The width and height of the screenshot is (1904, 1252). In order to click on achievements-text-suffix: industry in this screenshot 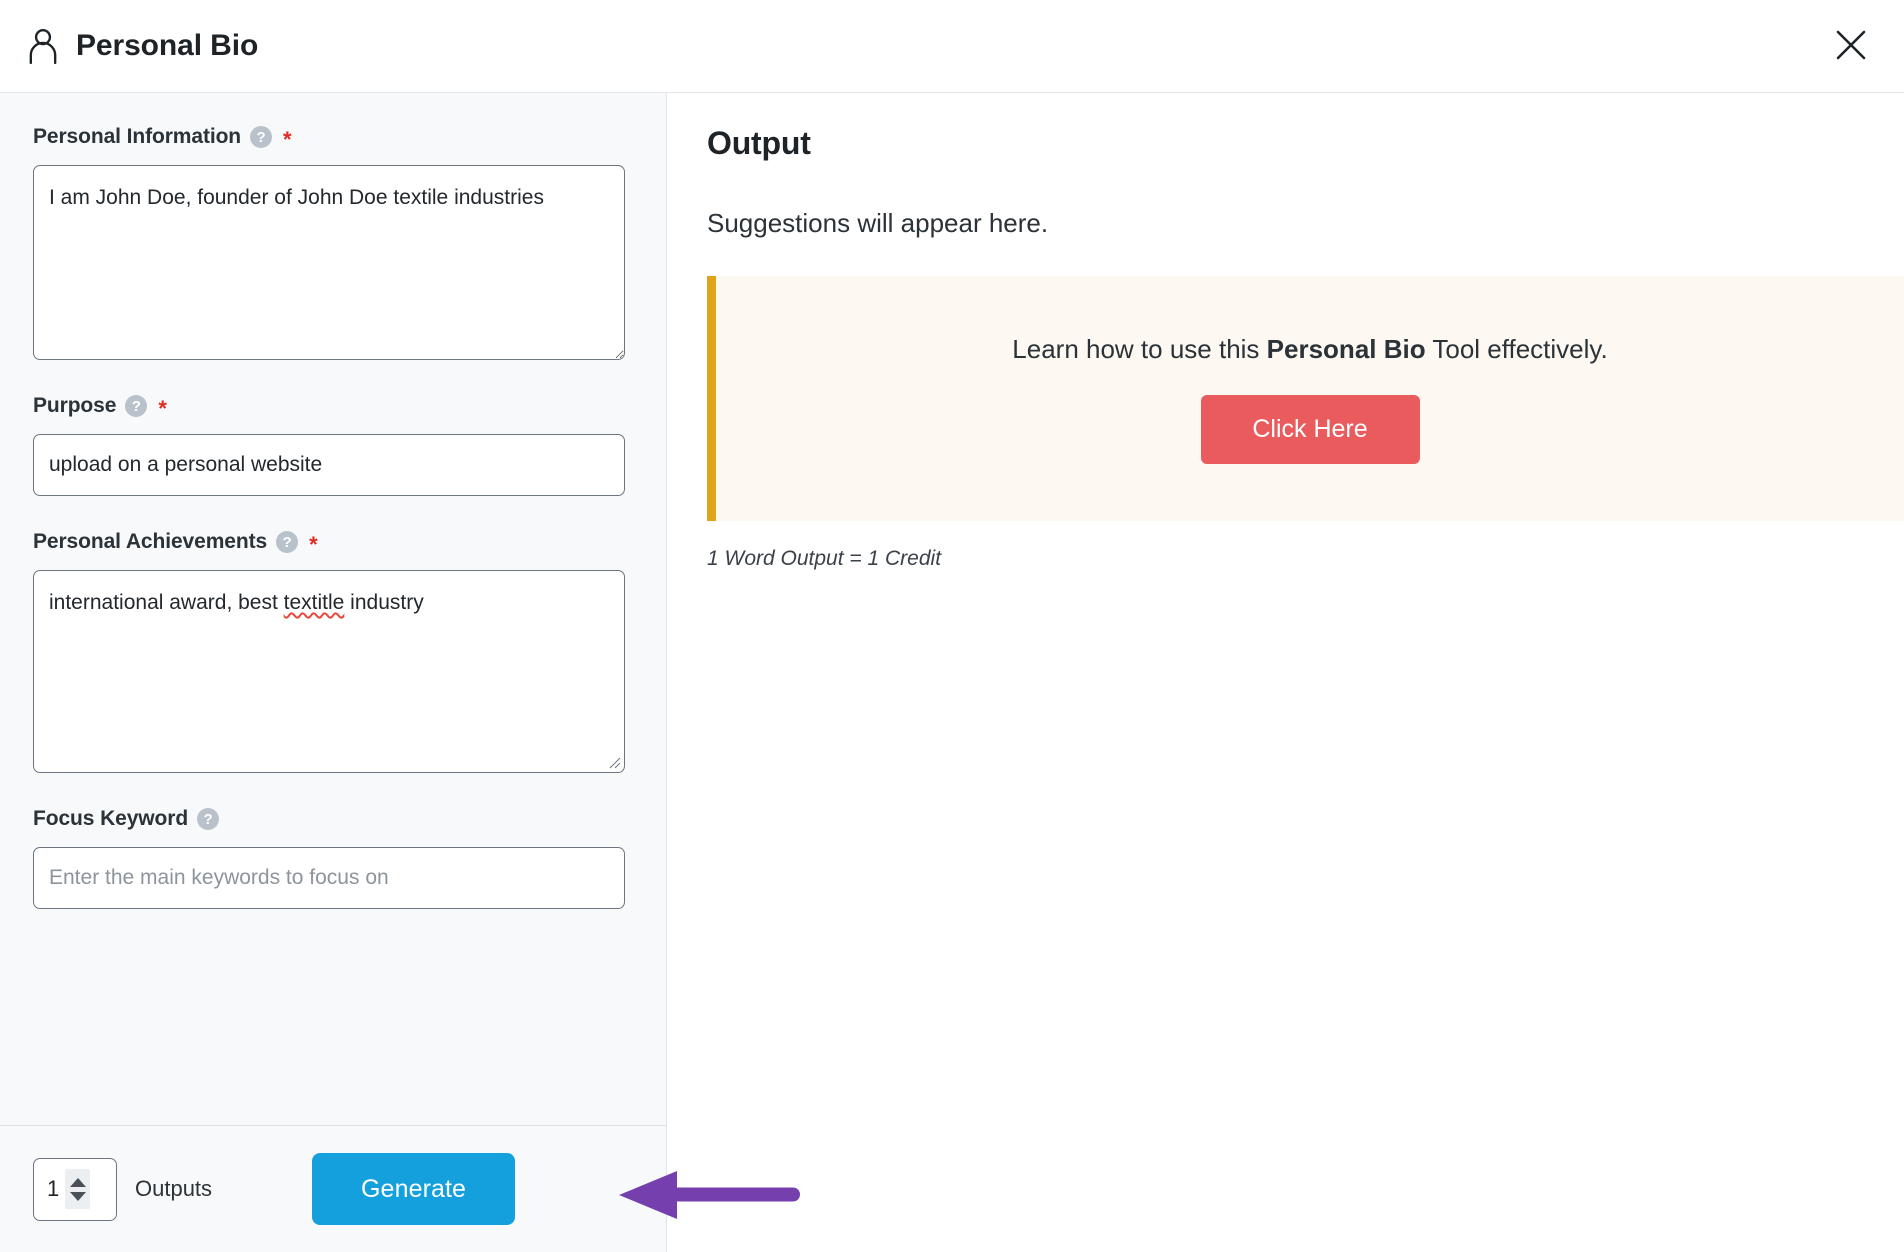, I will do `click(384, 602)`.